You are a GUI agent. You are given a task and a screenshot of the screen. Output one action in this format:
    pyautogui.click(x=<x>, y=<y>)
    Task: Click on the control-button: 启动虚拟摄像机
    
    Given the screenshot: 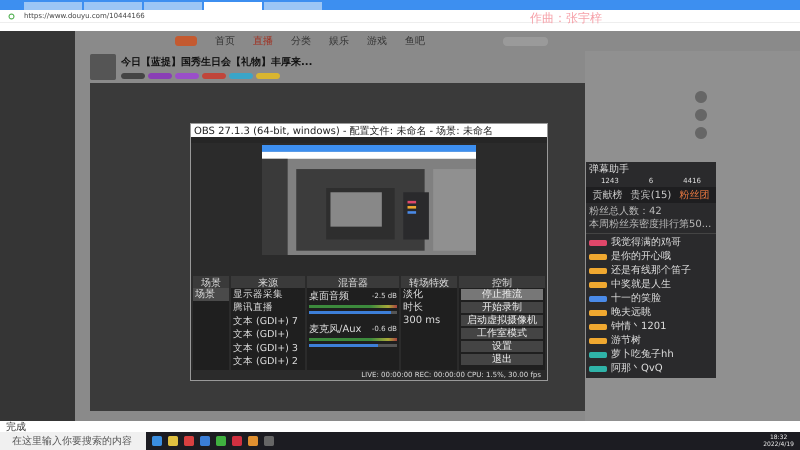 What is the action you would take?
    pyautogui.click(x=502, y=320)
    